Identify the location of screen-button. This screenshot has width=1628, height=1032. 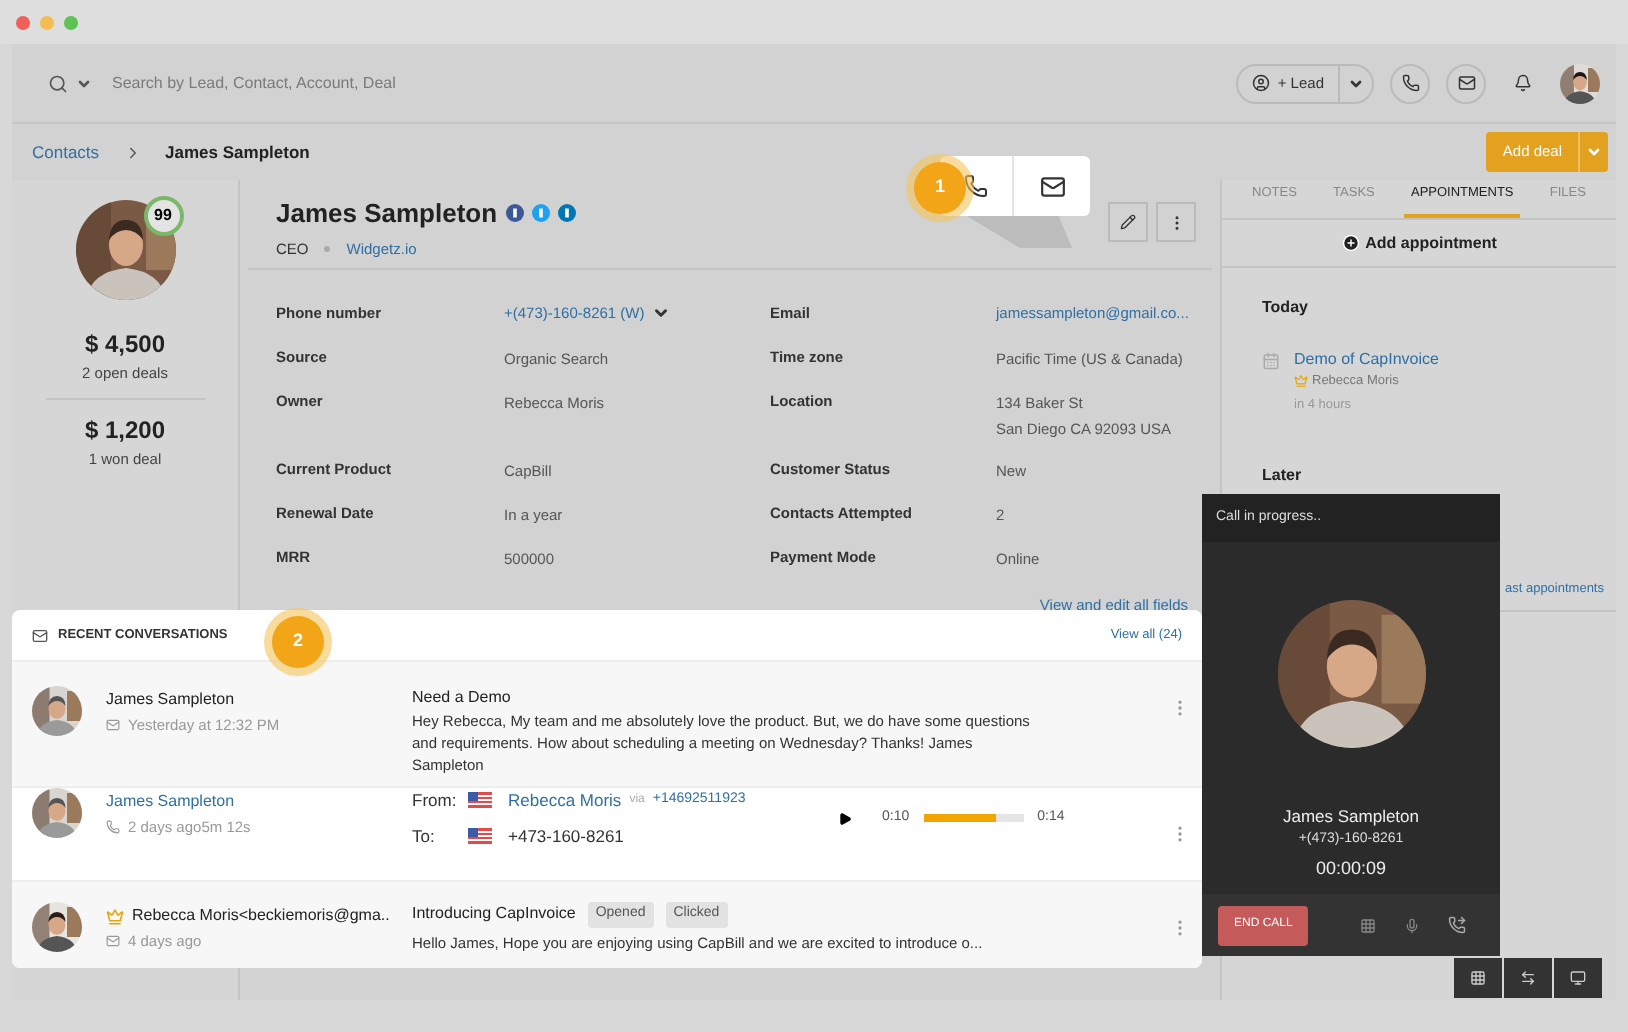
(1578, 978).